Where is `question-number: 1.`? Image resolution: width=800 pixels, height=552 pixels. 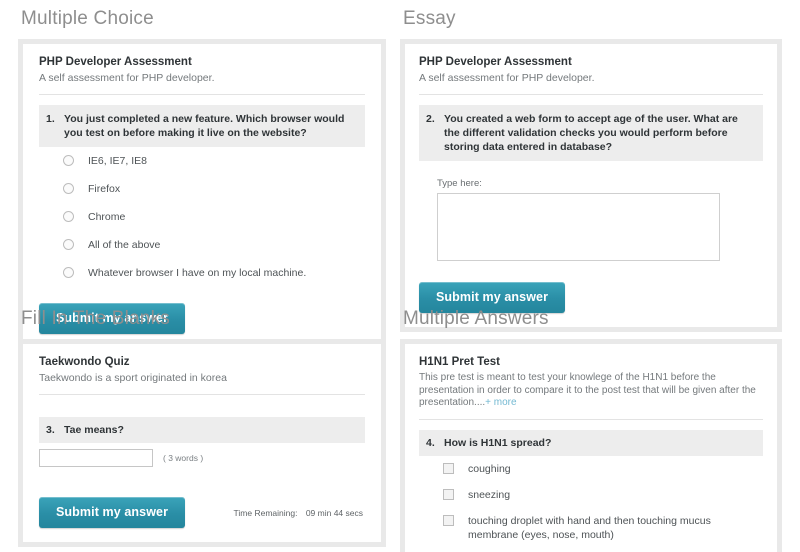 question-number: 1. is located at coordinates (50, 119).